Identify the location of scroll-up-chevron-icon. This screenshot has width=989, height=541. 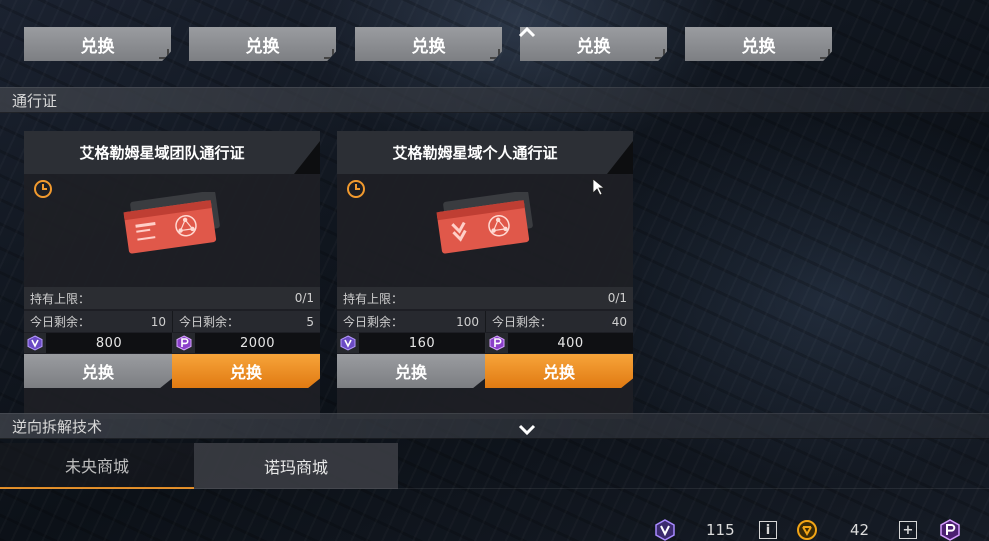
(527, 33).